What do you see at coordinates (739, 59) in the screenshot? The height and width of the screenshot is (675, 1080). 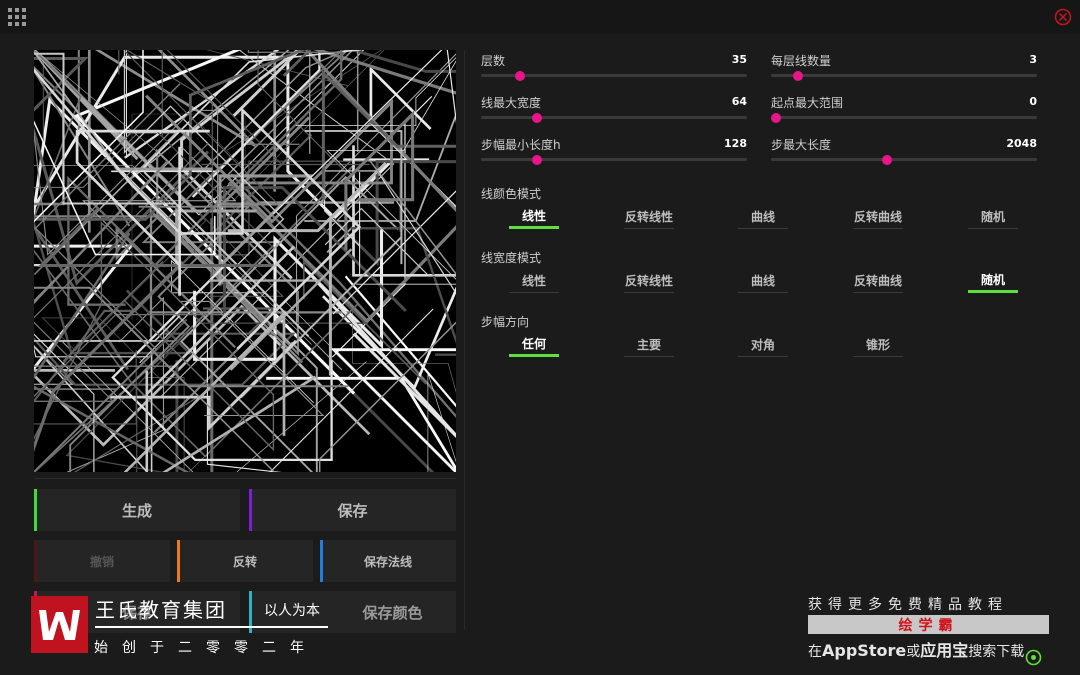 I see `slider-value: 35` at bounding box center [739, 59].